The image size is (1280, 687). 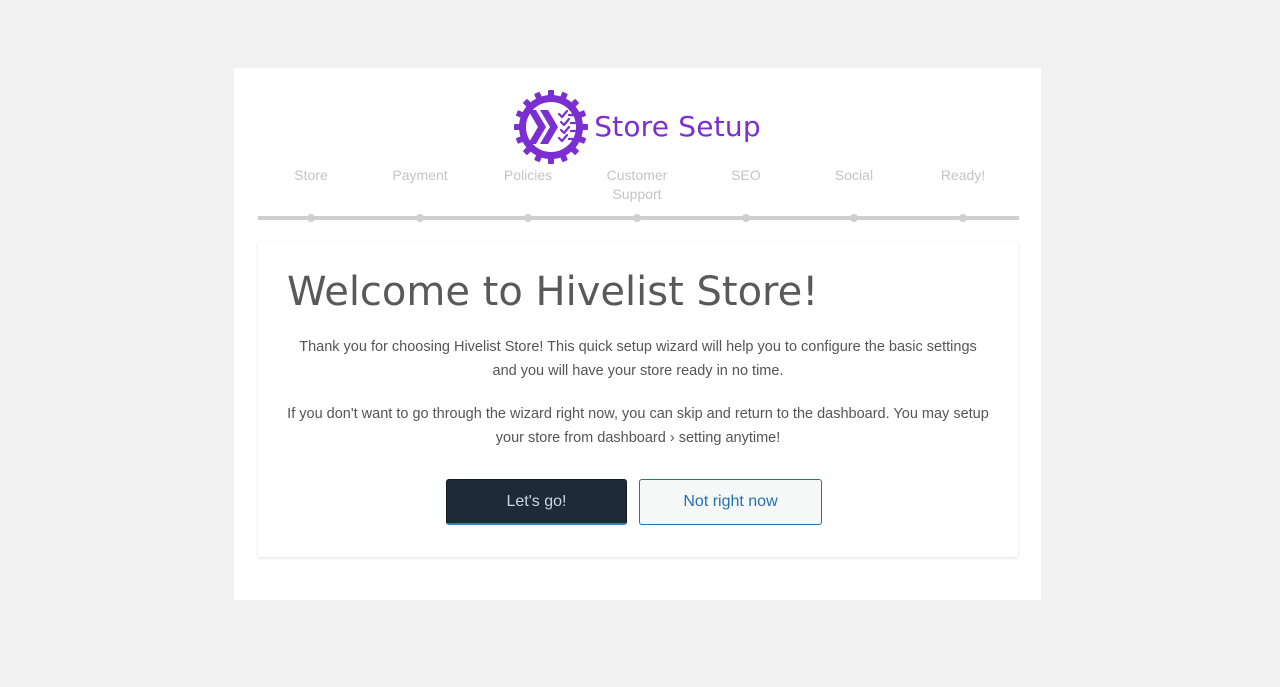 I want to click on step-dot-social, so click(x=854, y=218).